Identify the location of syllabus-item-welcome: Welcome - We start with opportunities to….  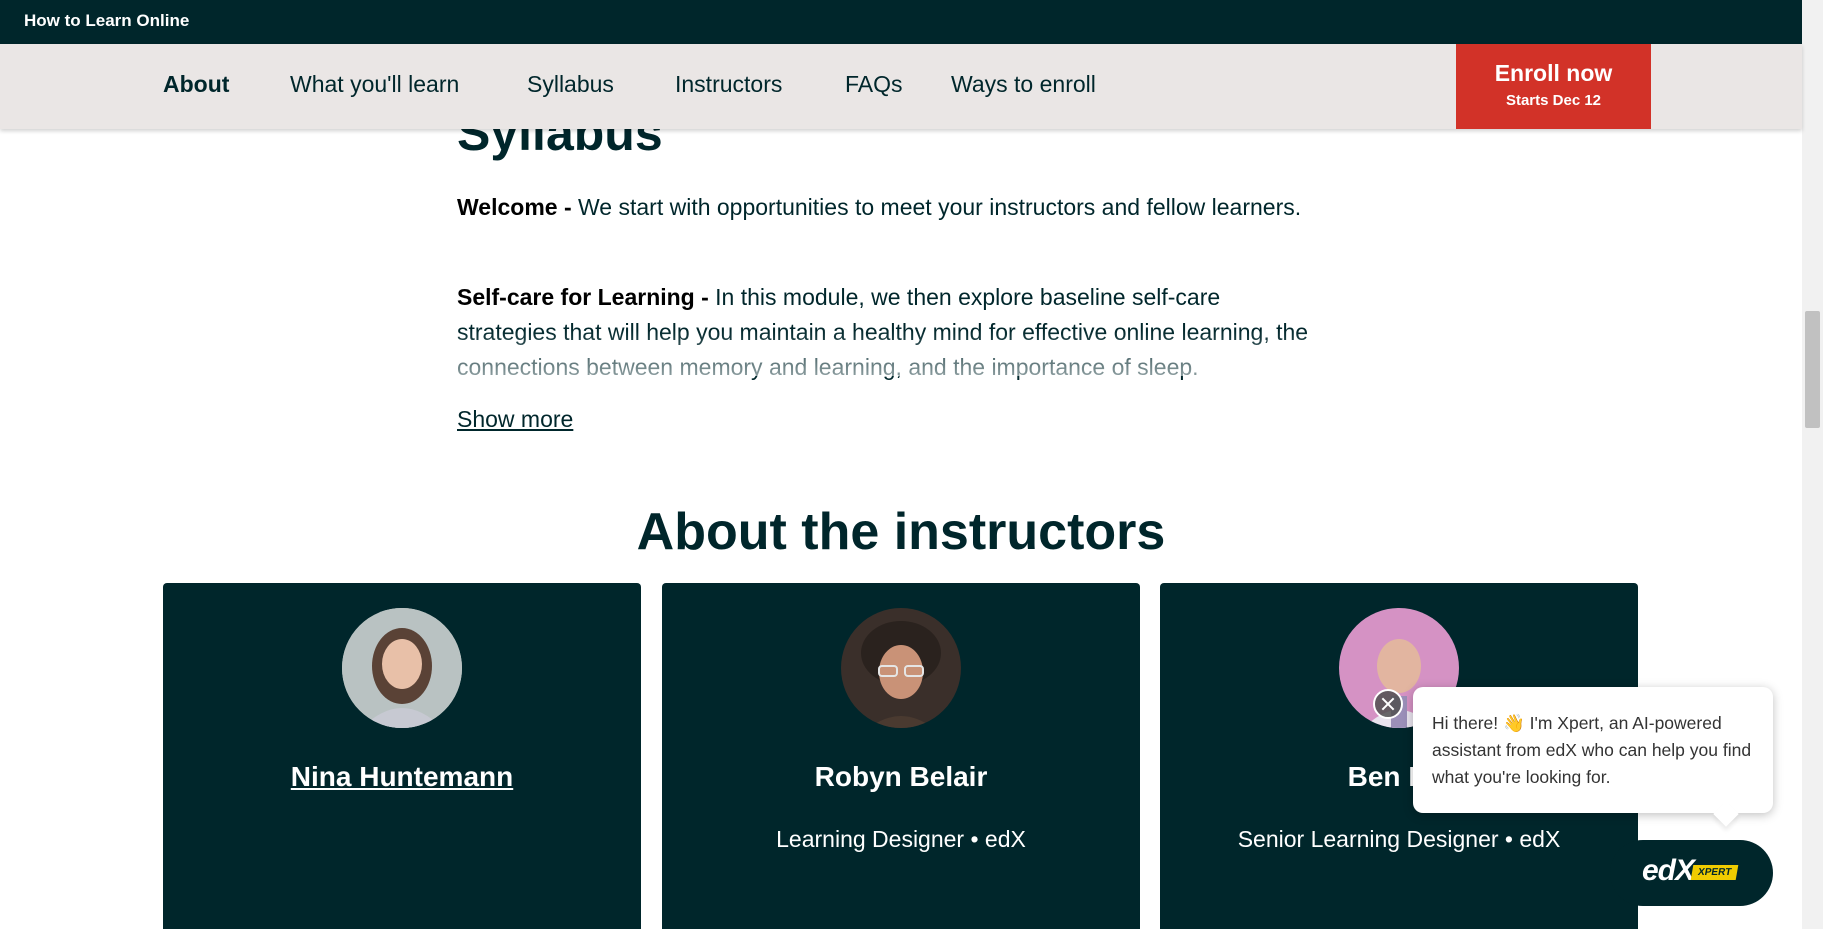
(887, 207).